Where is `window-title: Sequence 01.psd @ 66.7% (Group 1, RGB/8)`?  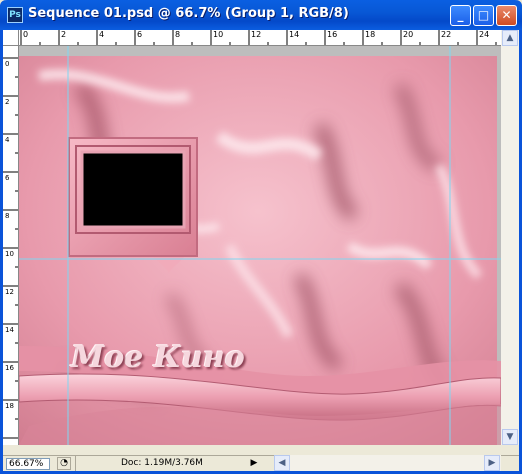
window-title: Sequence 01.psd @ 66.7% (Group 1, RGB/8) is located at coordinates (188, 13).